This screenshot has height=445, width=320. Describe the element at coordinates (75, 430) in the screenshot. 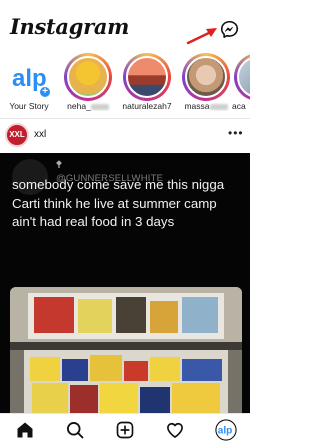

I see `search-icon` at that location.